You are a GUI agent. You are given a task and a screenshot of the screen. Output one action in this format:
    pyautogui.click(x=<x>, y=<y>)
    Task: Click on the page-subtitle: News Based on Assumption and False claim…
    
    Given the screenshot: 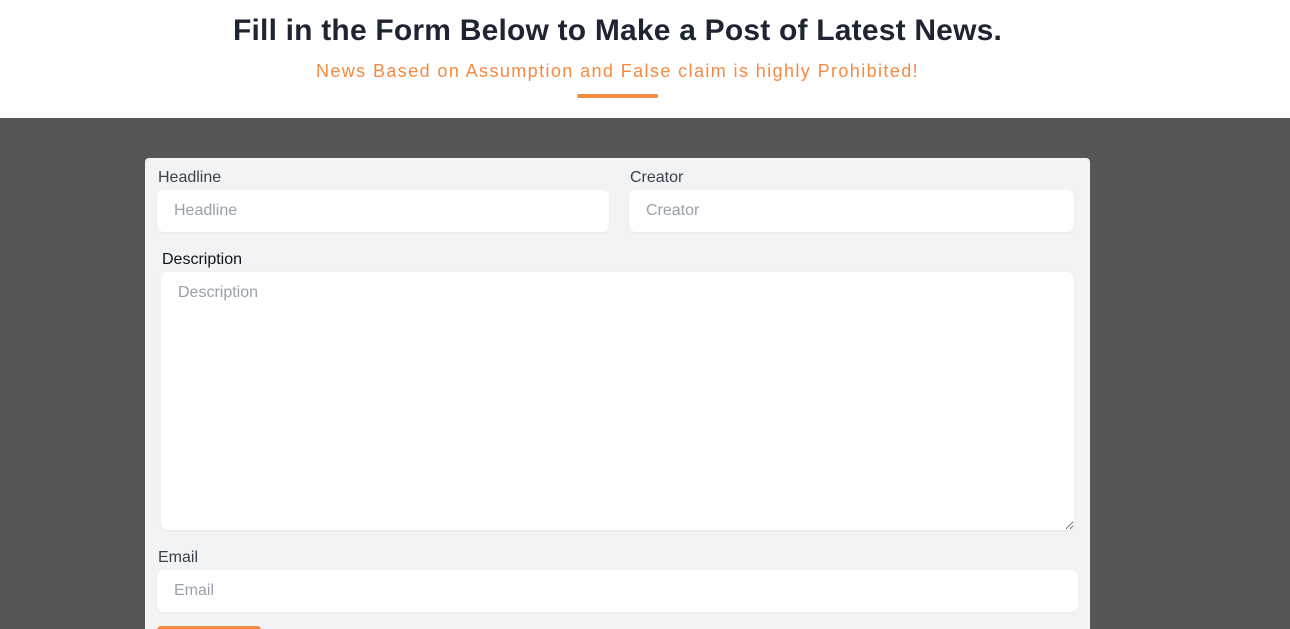 What is the action you would take?
    pyautogui.click(x=617, y=71)
    